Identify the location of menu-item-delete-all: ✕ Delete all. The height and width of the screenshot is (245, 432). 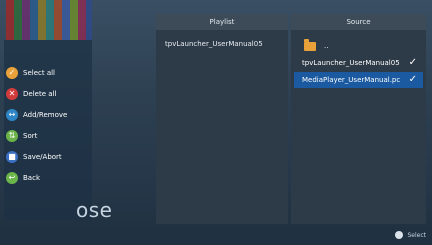
(49, 94).